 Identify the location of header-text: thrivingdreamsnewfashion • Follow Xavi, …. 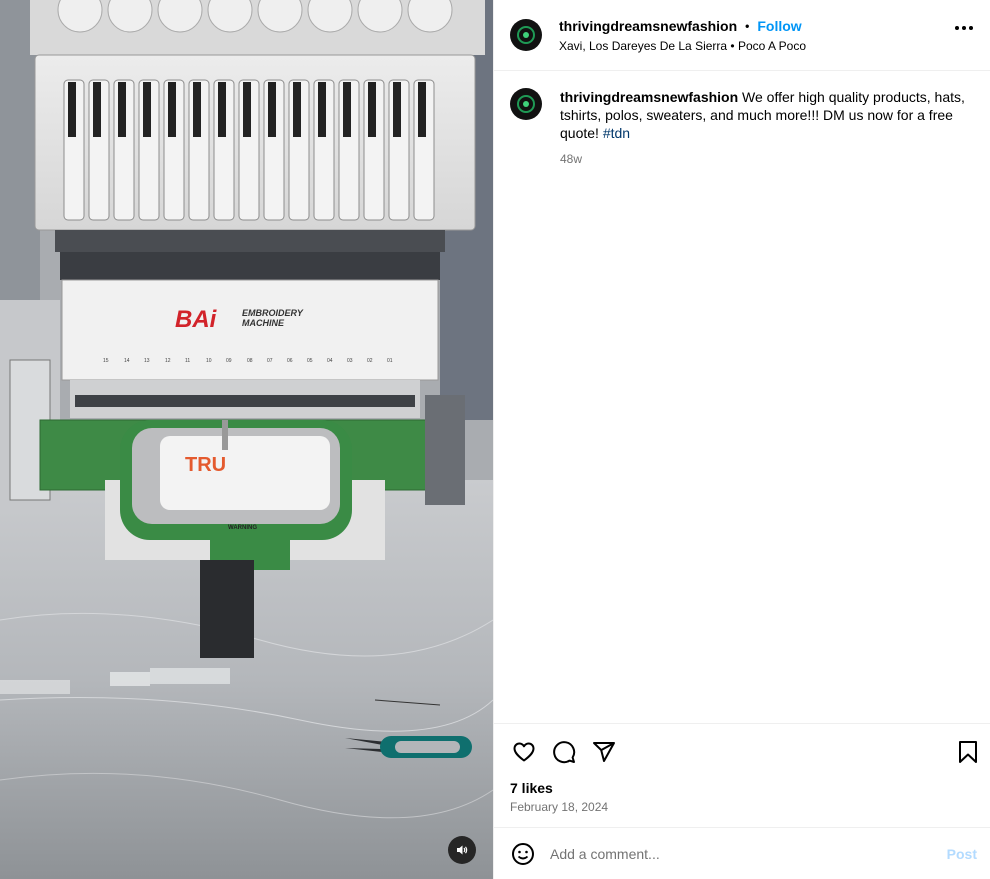
(682, 35).